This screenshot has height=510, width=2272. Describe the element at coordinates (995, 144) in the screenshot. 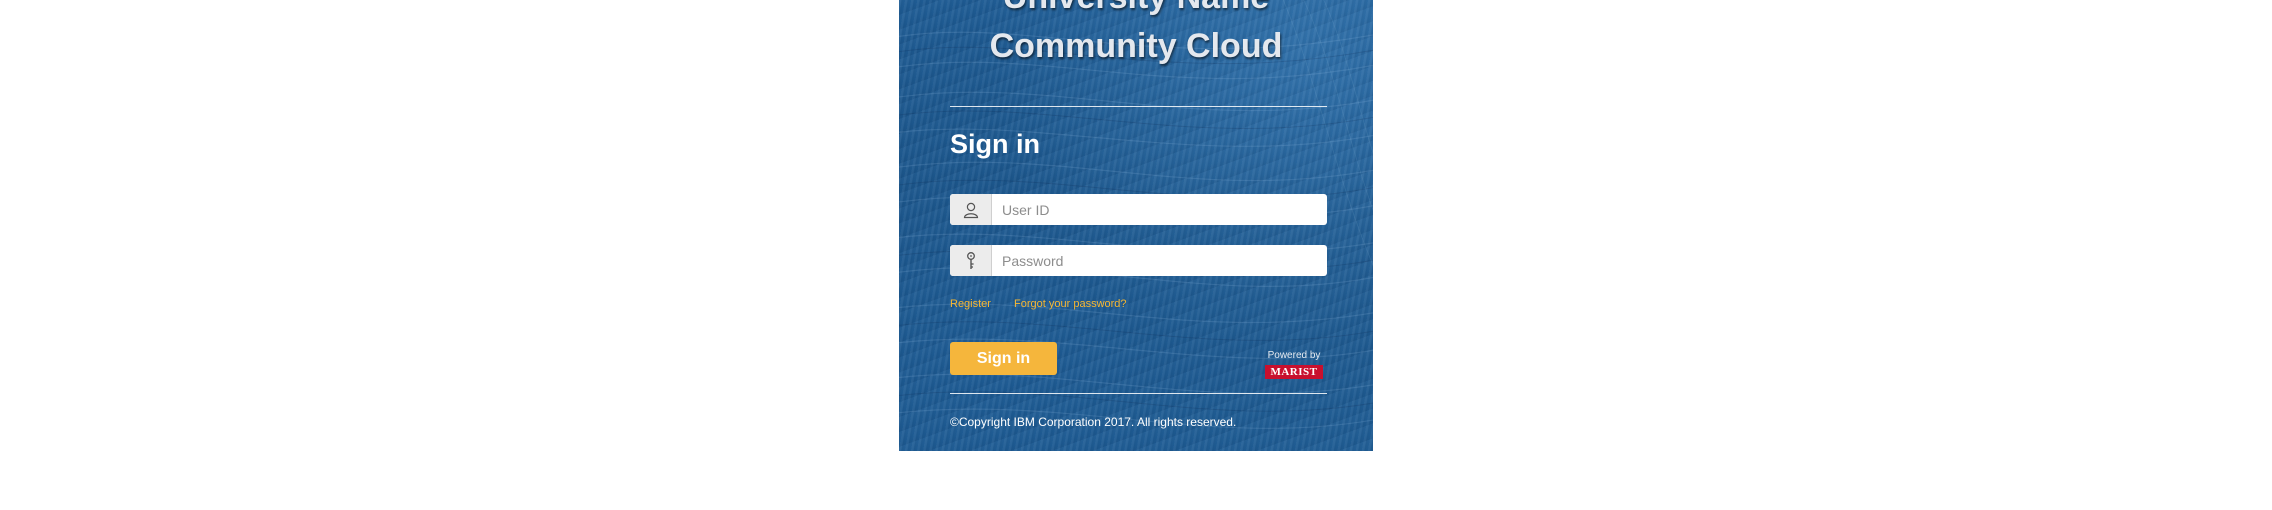

I see `sign-in-heading: Sign in` at that location.